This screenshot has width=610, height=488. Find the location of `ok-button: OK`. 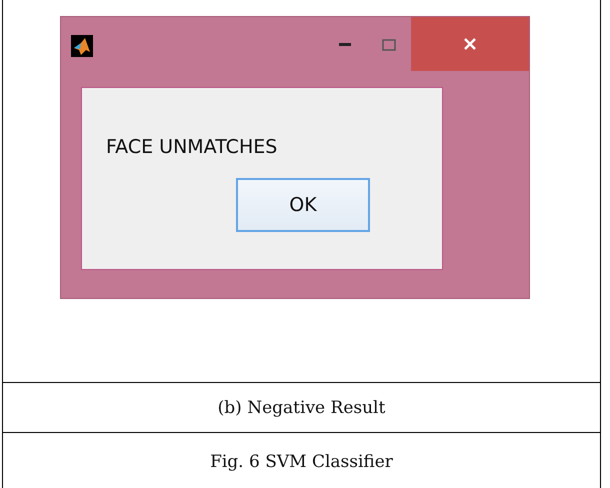

ok-button: OK is located at coordinates (303, 205).